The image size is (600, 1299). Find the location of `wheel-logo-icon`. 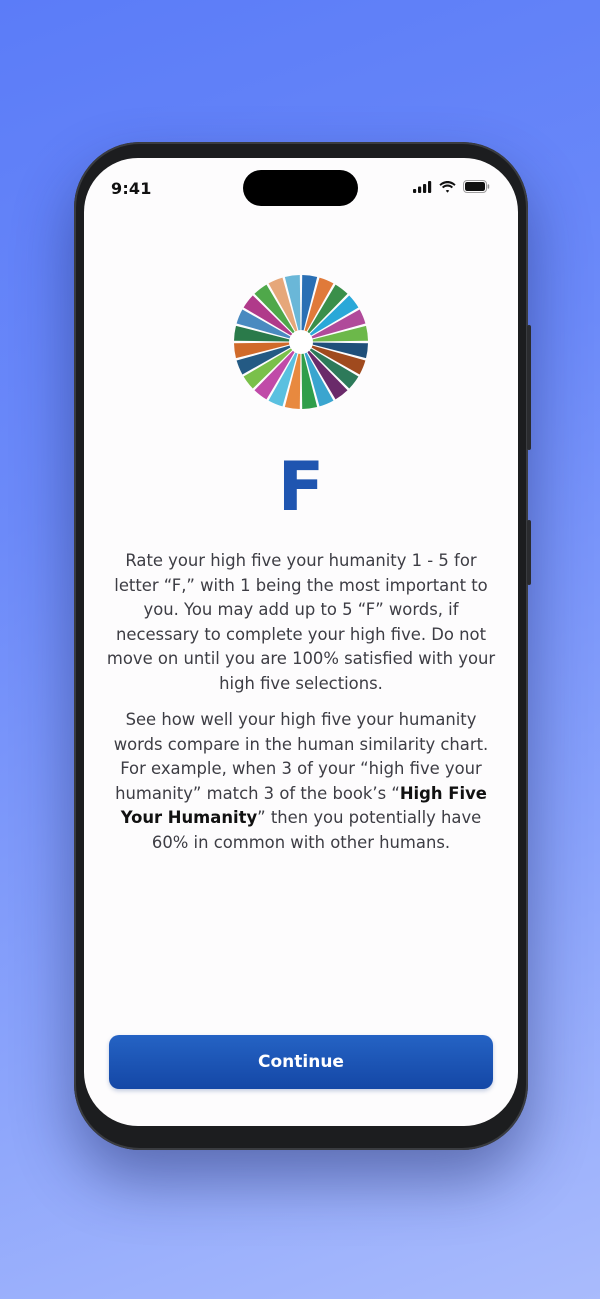

wheel-logo-icon is located at coordinates (301, 342).